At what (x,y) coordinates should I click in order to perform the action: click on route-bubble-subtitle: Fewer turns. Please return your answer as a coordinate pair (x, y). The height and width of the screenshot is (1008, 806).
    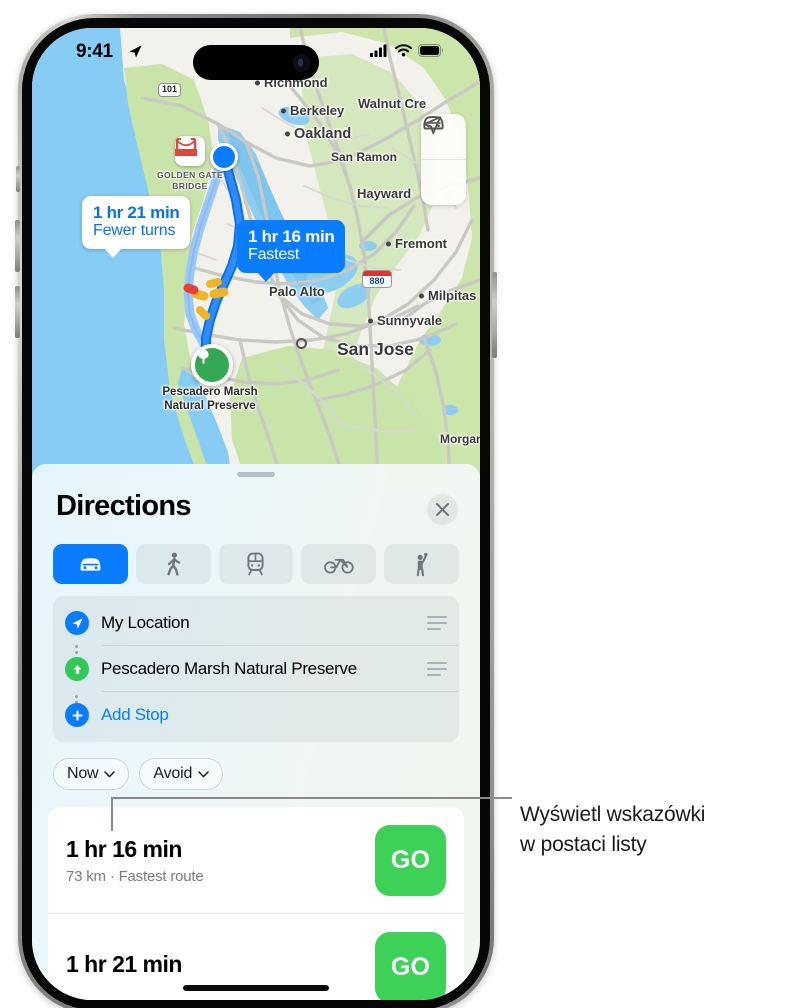
    Looking at the image, I should click on (134, 231).